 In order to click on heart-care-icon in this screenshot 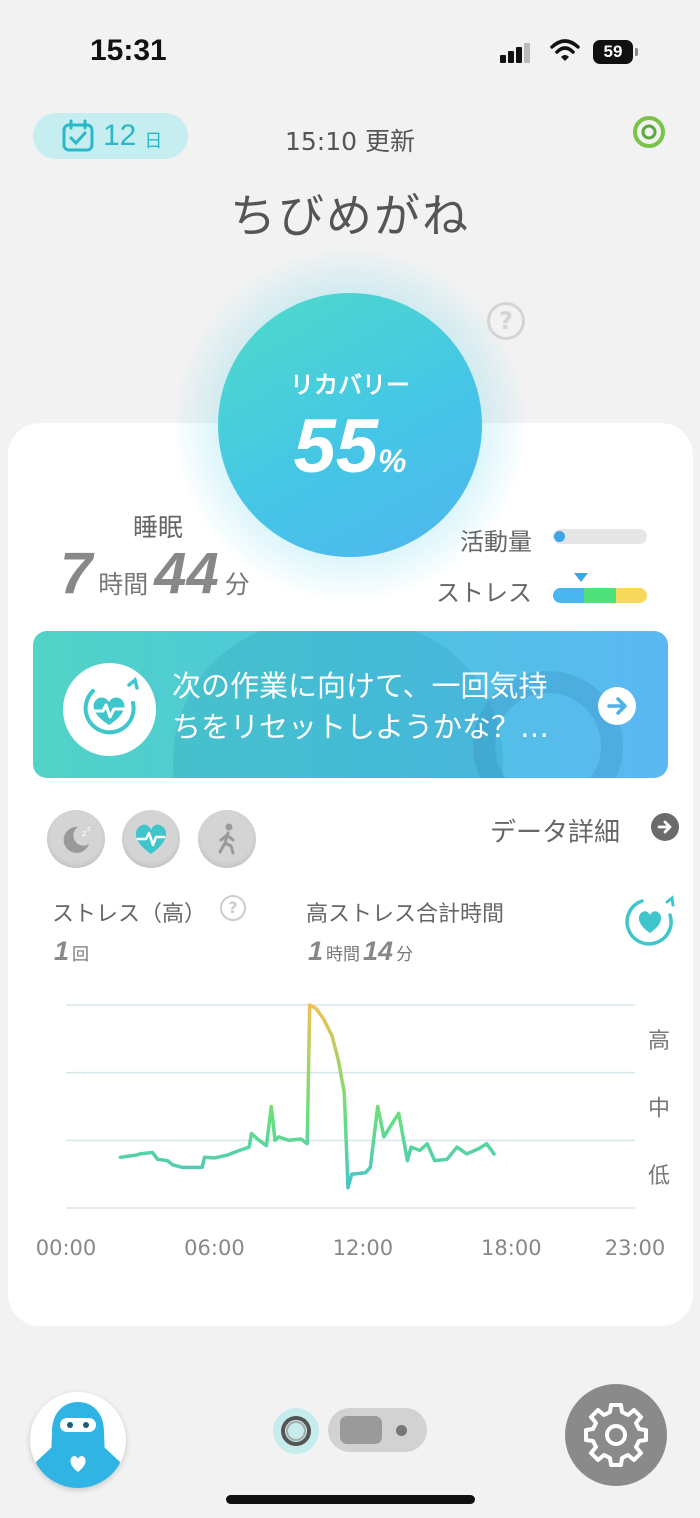, I will do `click(650, 921)`.